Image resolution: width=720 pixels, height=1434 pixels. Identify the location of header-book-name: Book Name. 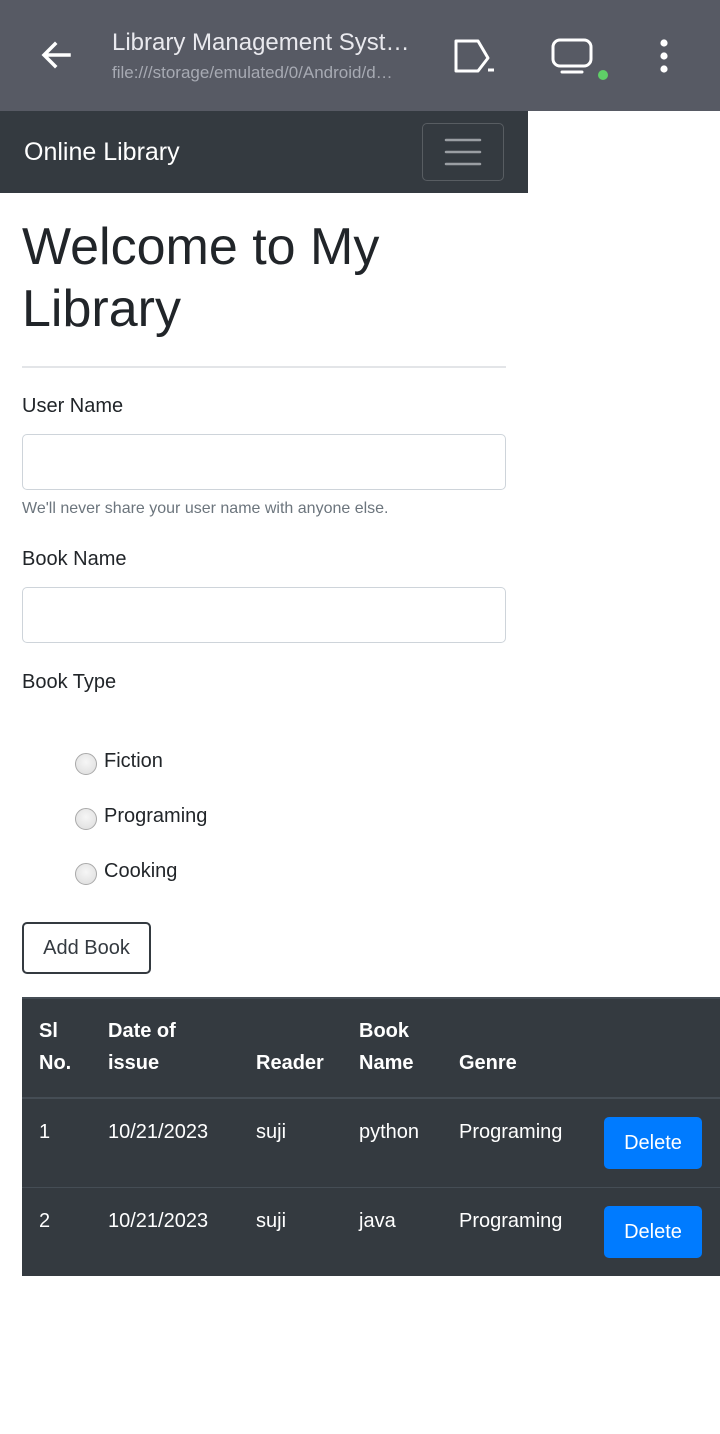
(386, 1047).